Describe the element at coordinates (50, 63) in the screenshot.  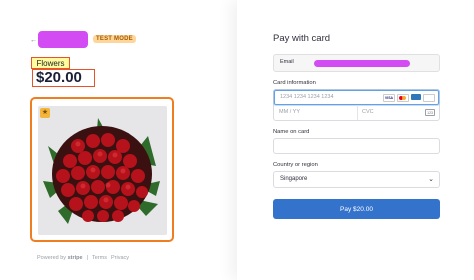
I see `product-name: Flowers` at that location.